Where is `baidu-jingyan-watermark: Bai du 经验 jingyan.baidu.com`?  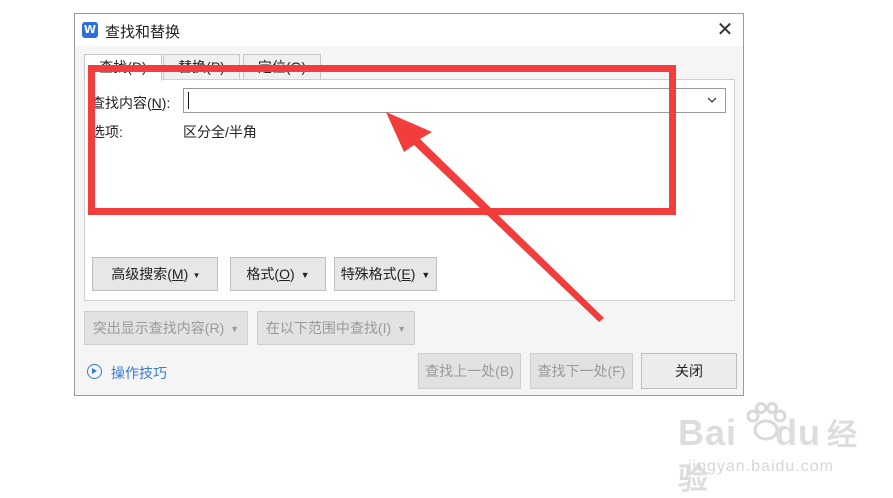
baidu-jingyan-watermark: Bai du 经验 jingyan.baidu.com is located at coordinates (775, 449).